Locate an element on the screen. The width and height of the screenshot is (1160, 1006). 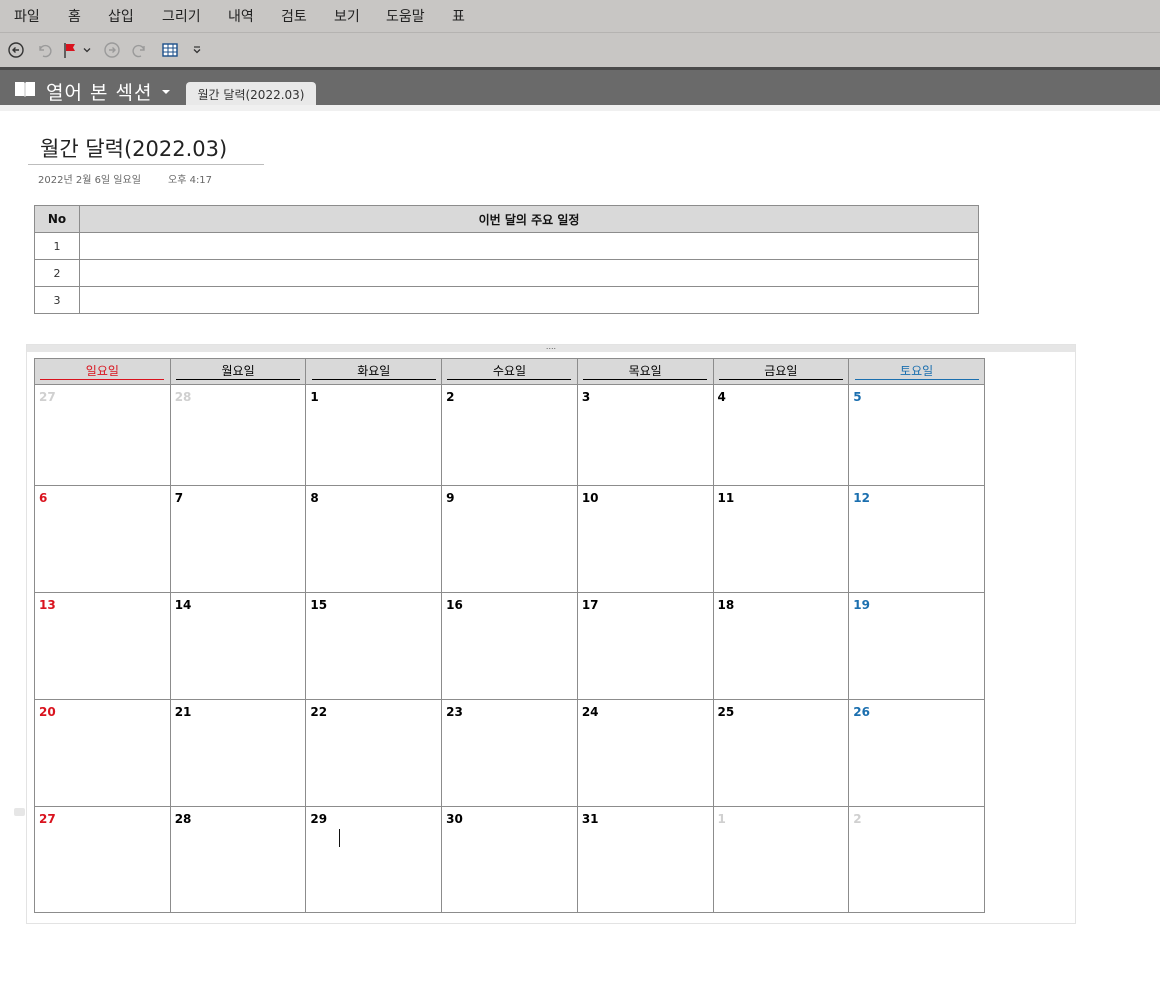
table-row: 1 is located at coordinates (506, 246).